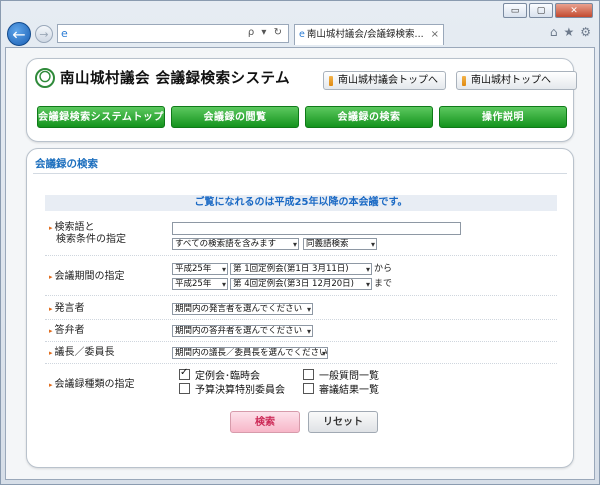  What do you see at coordinates (242, 331) in the screenshot?
I see `answerer-select: 期間内の答弁者を選んでください` at bounding box center [242, 331].